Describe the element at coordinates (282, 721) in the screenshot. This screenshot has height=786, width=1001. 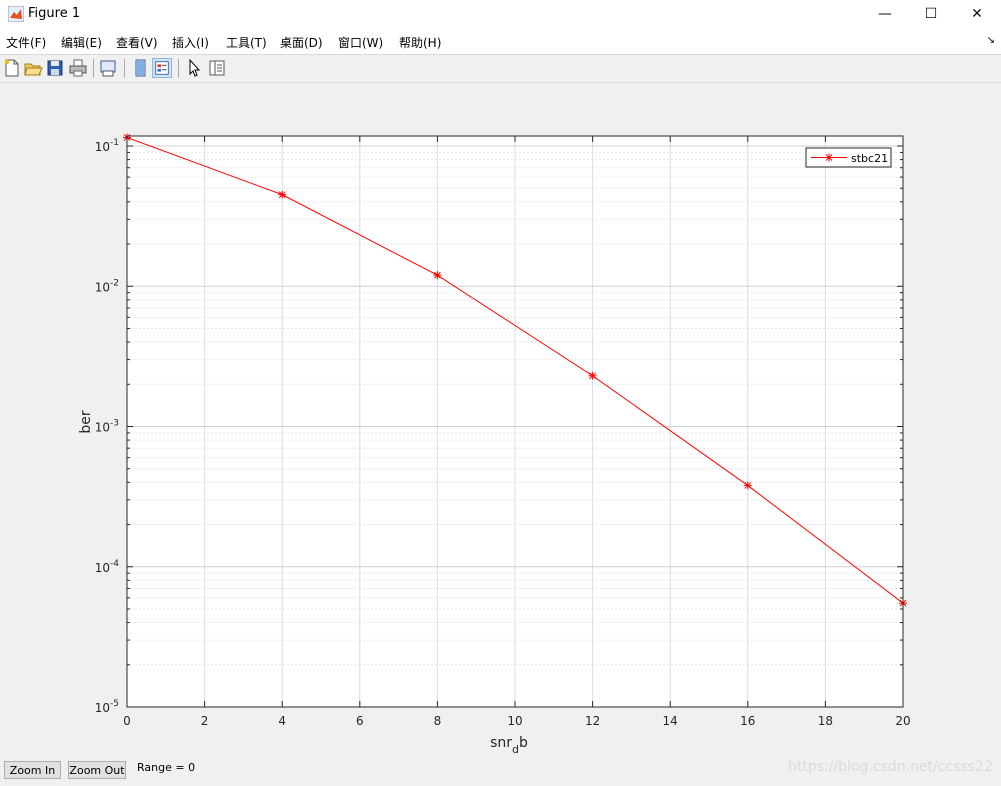
I see `x-tick-label: 4` at that location.